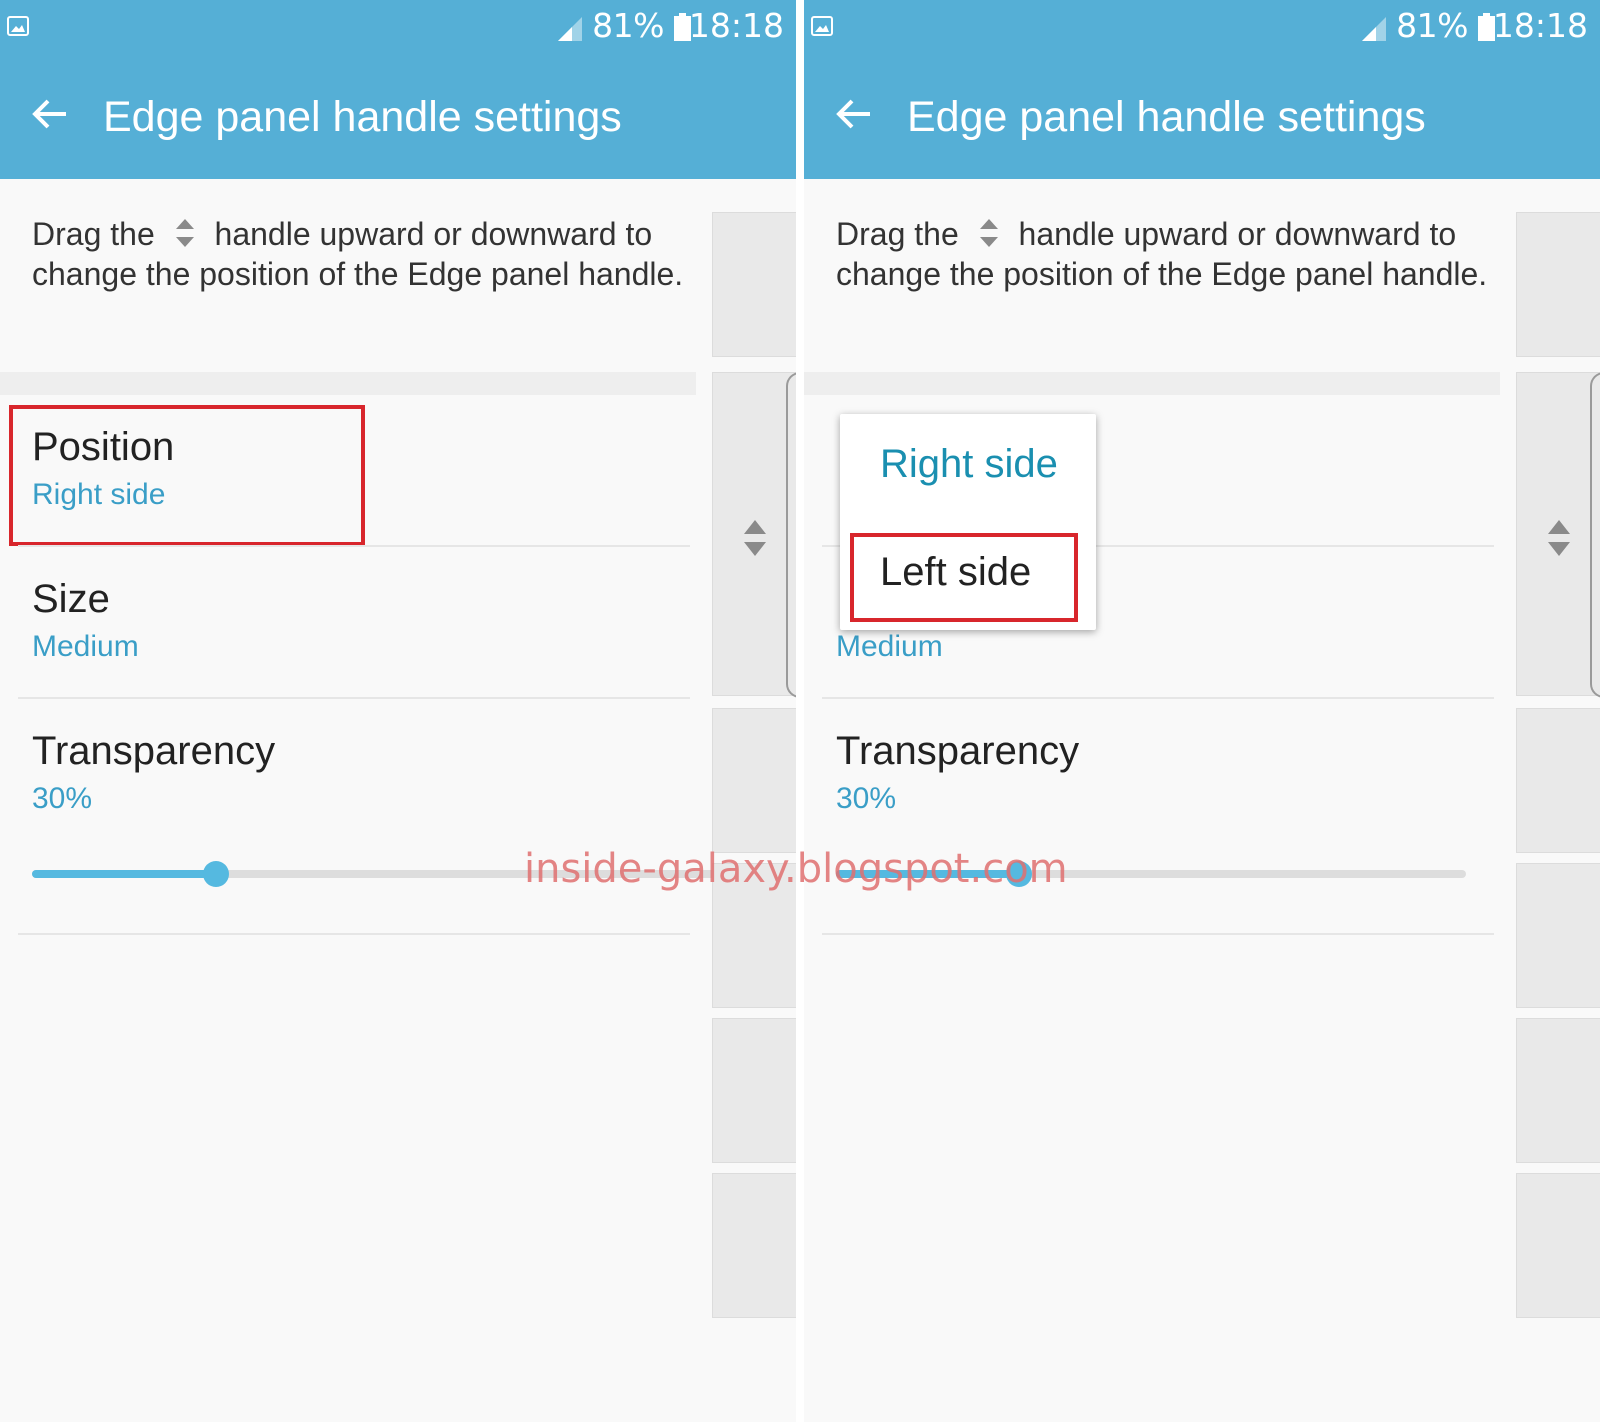 This screenshot has height=1422, width=1600. What do you see at coordinates (187, 475) in the screenshot?
I see `highlight-box-position` at bounding box center [187, 475].